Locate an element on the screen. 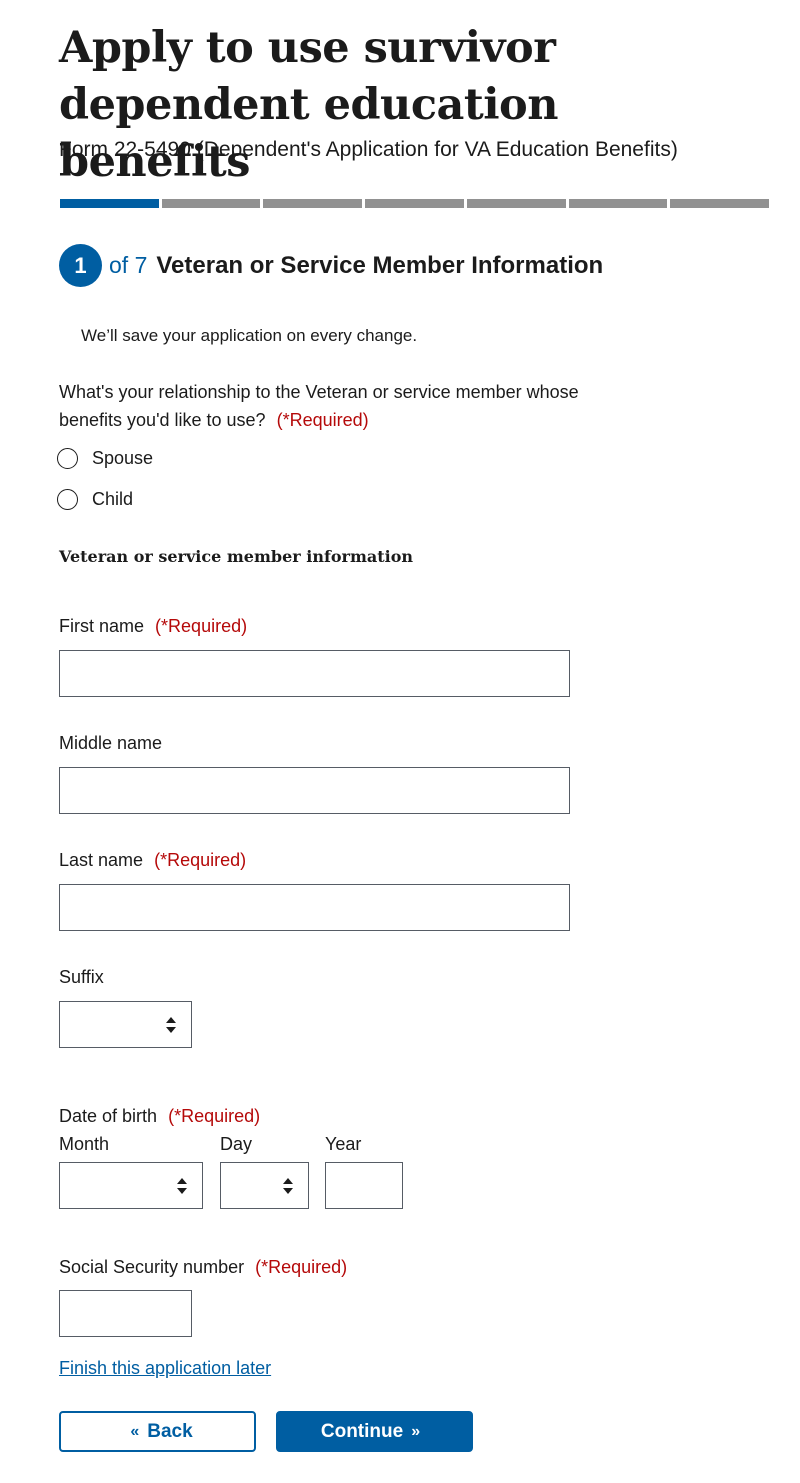  dob-label-text: Date of birth is located at coordinates (108, 1116).